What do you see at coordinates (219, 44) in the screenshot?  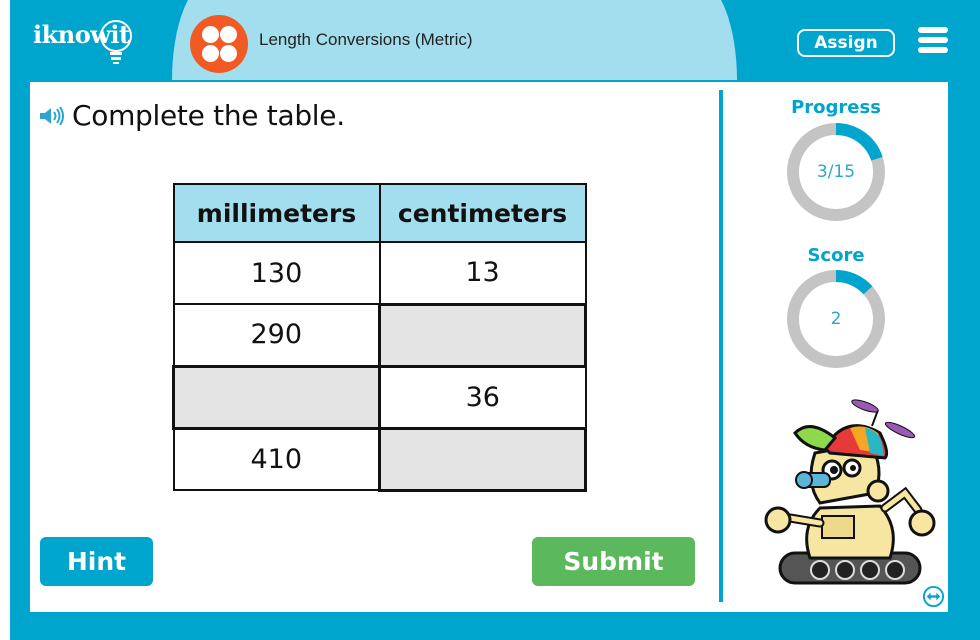 I see `four-dots-icon` at bounding box center [219, 44].